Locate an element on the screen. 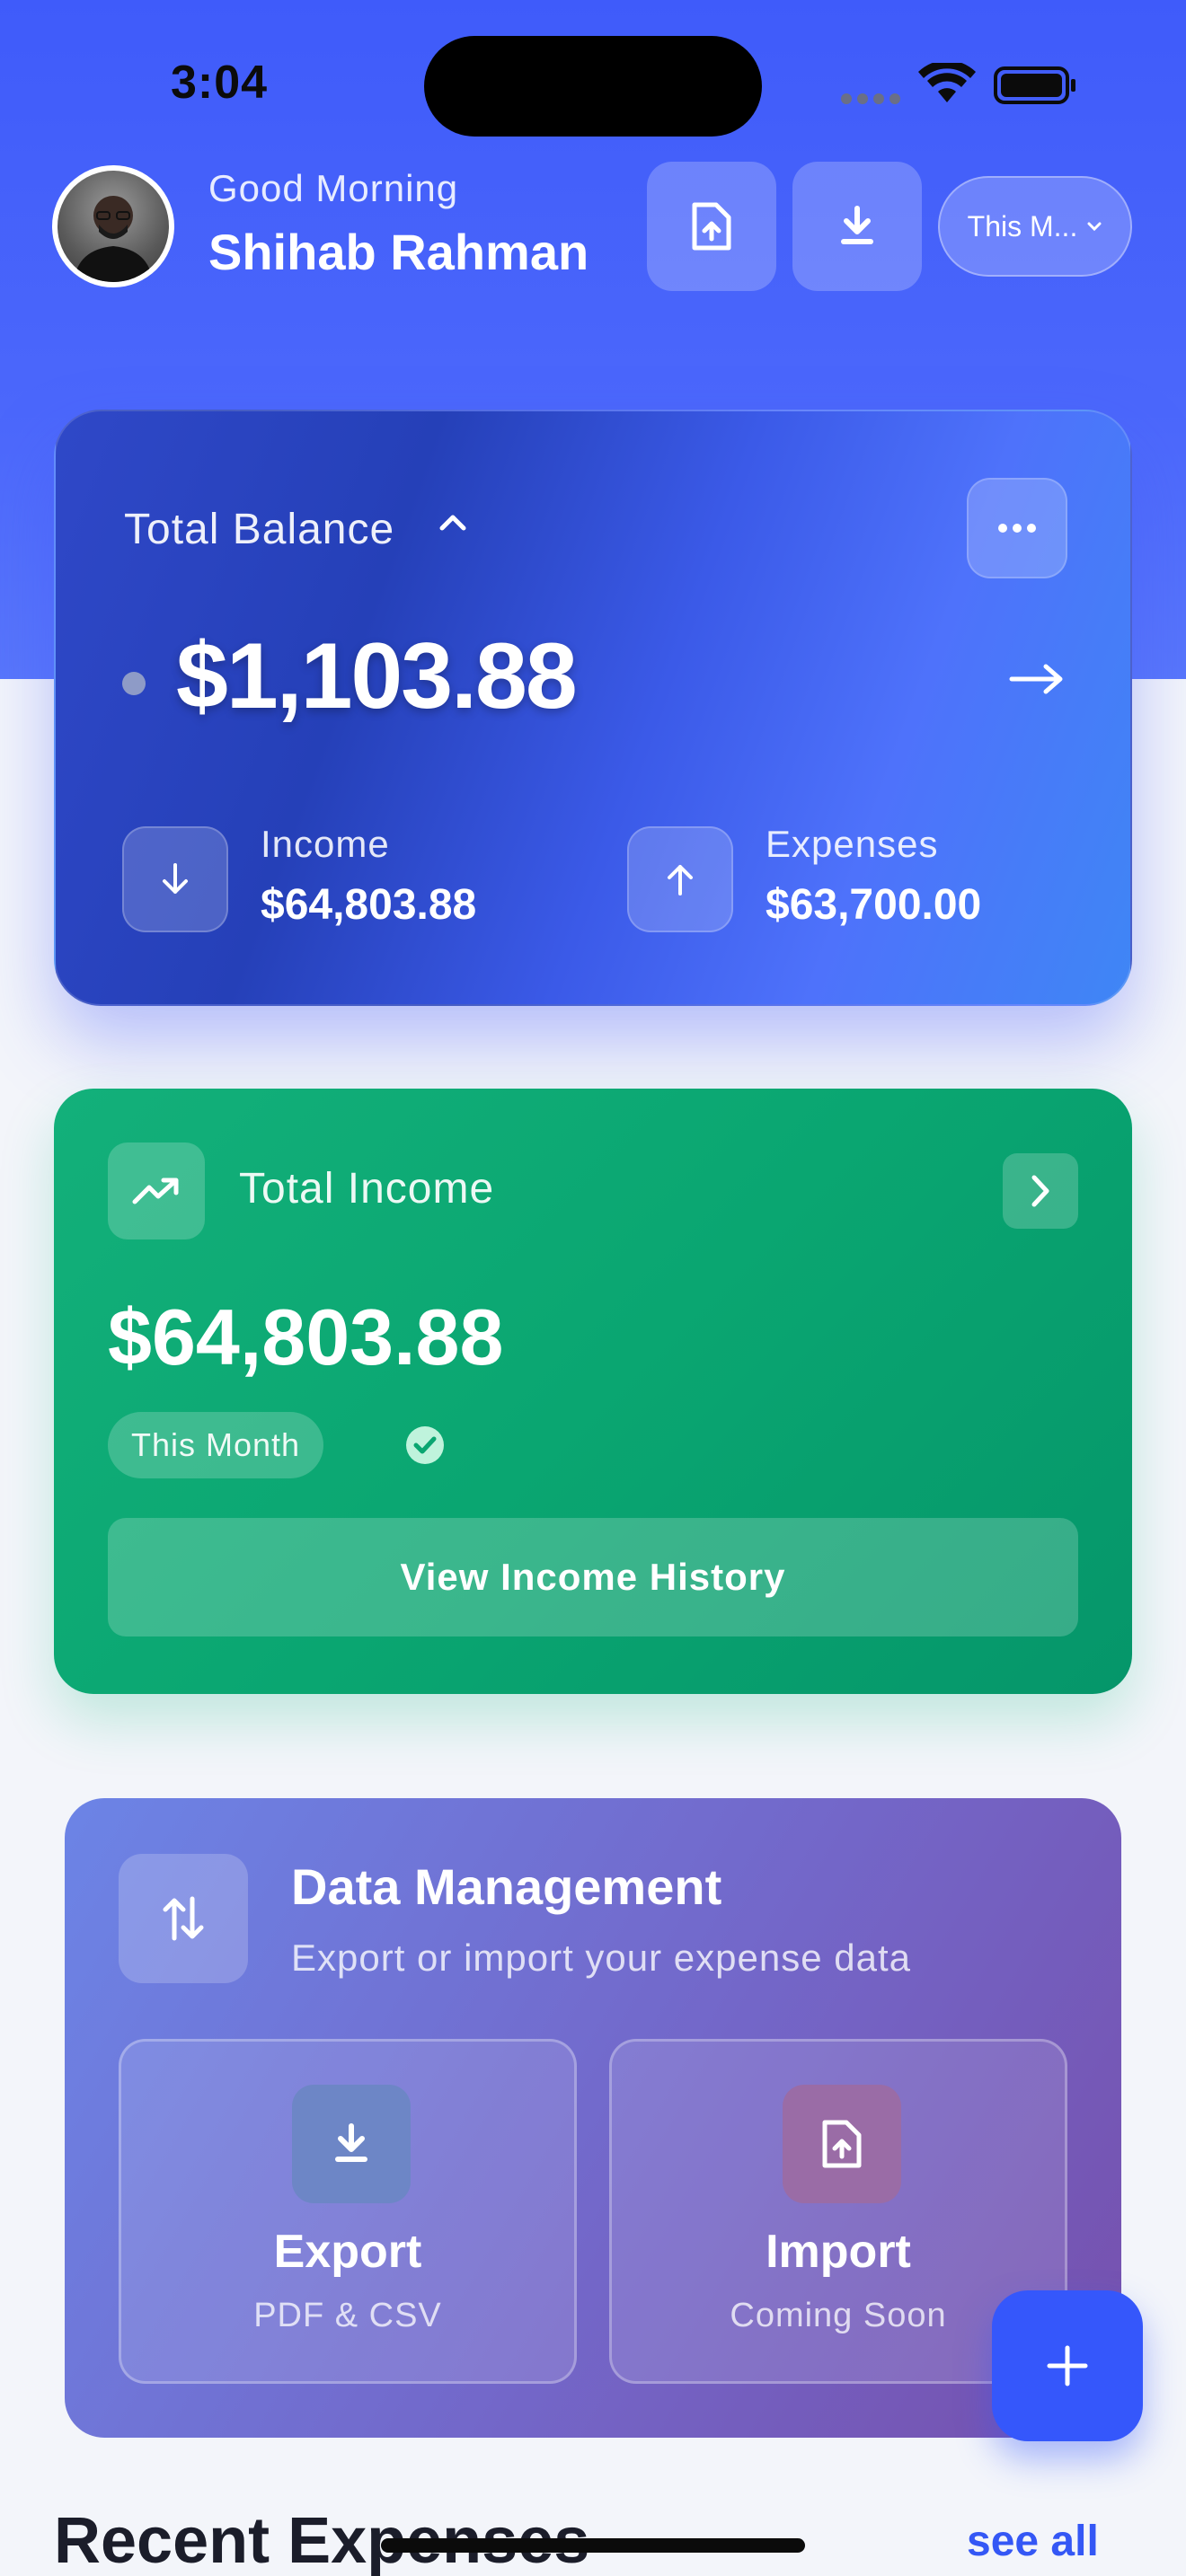 This screenshot has width=1186, height=2576. export-tile: Export PDF & CSV is located at coordinates (348, 2211).